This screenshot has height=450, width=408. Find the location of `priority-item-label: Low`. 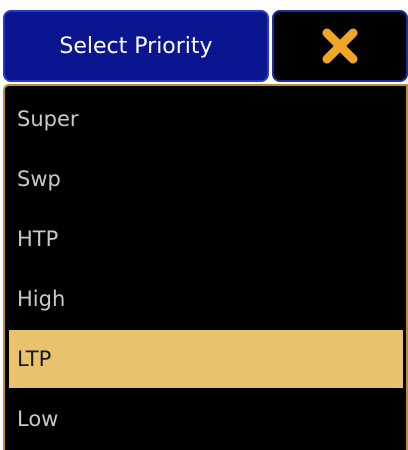

priority-item-label: Low is located at coordinates (38, 419).